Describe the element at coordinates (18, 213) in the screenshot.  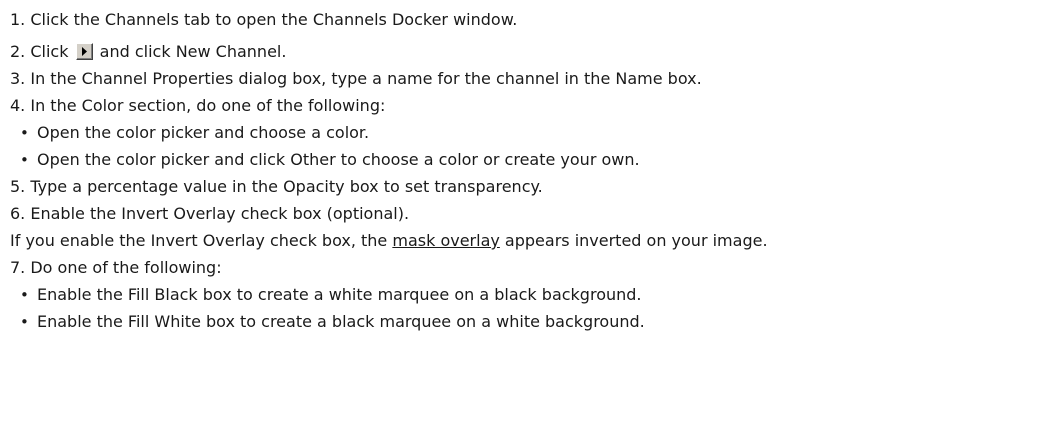
I see `step-number: 6.` at that location.